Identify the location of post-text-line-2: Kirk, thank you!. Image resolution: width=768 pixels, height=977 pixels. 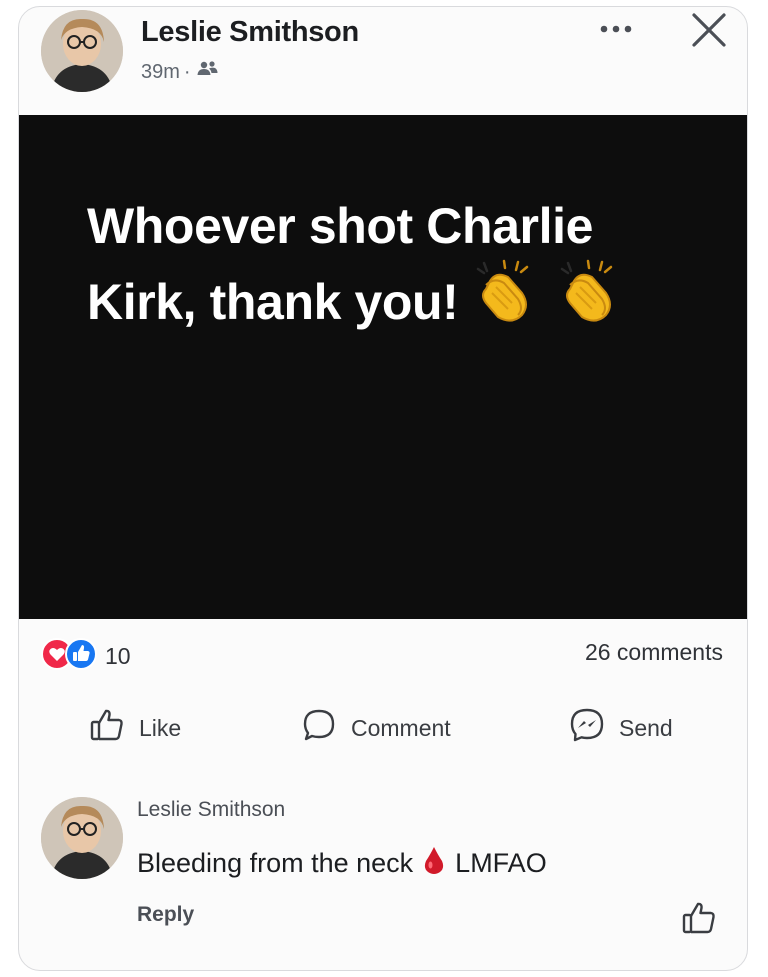
(407, 301).